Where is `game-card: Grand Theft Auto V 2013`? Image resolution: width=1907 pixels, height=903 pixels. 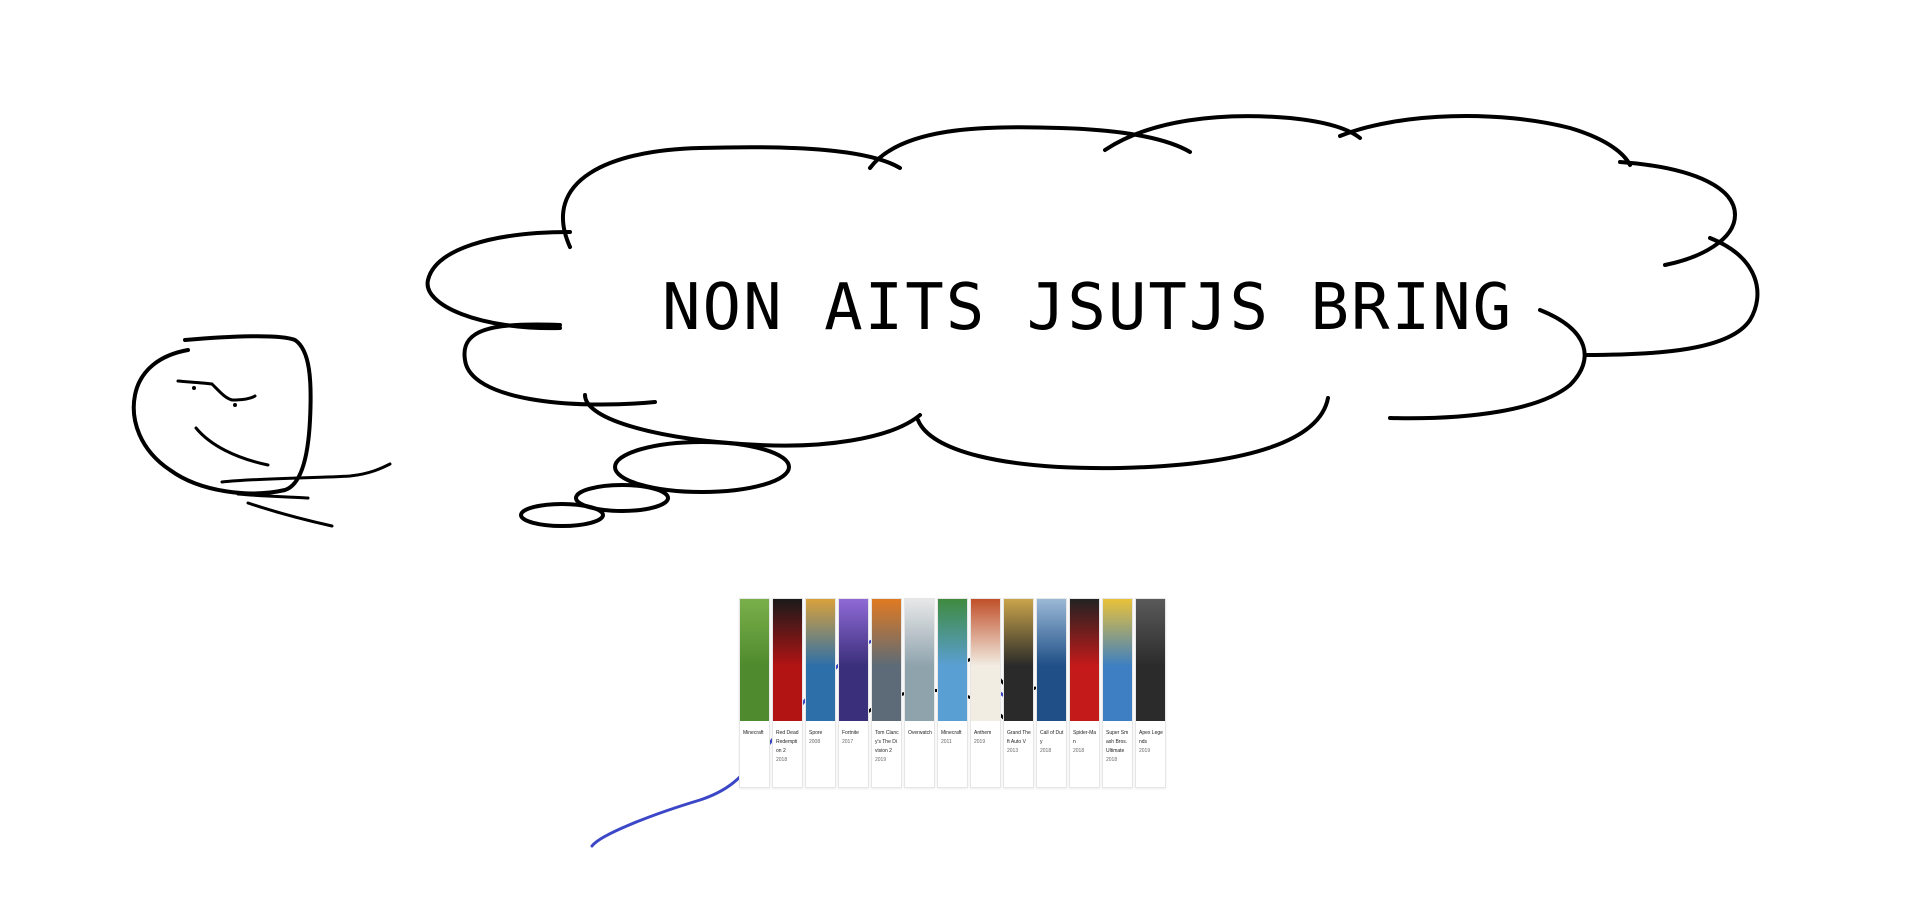
game-card: Grand Theft Auto V 2013 is located at coordinates (1018, 693).